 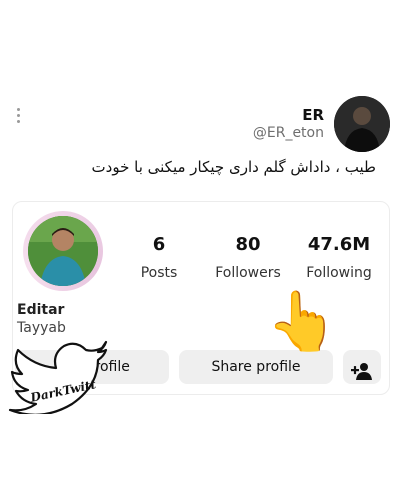 I want to click on twitter-bird-icon, so click(x=58, y=377).